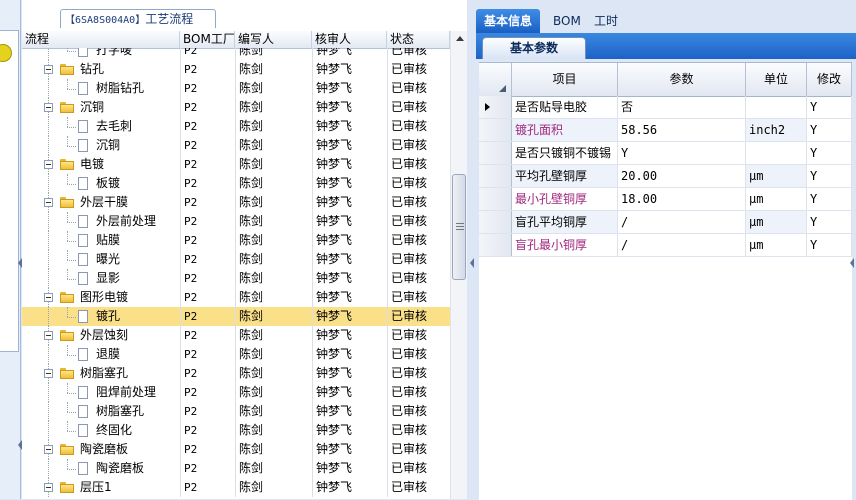  I want to click on params-row: 是否贴导电胶否 Y, so click(665, 107).